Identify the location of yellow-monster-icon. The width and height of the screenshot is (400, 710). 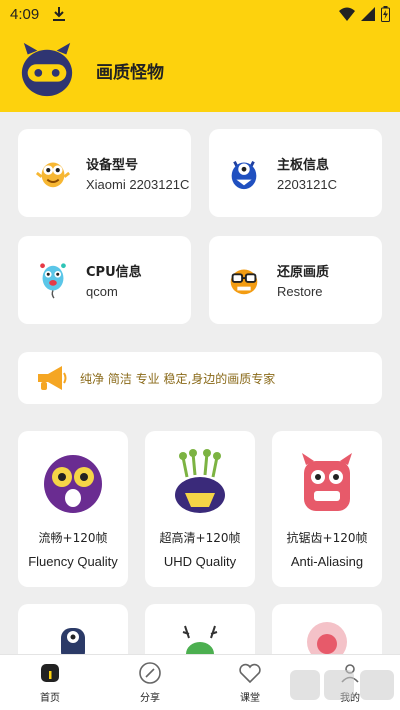
(53, 175).